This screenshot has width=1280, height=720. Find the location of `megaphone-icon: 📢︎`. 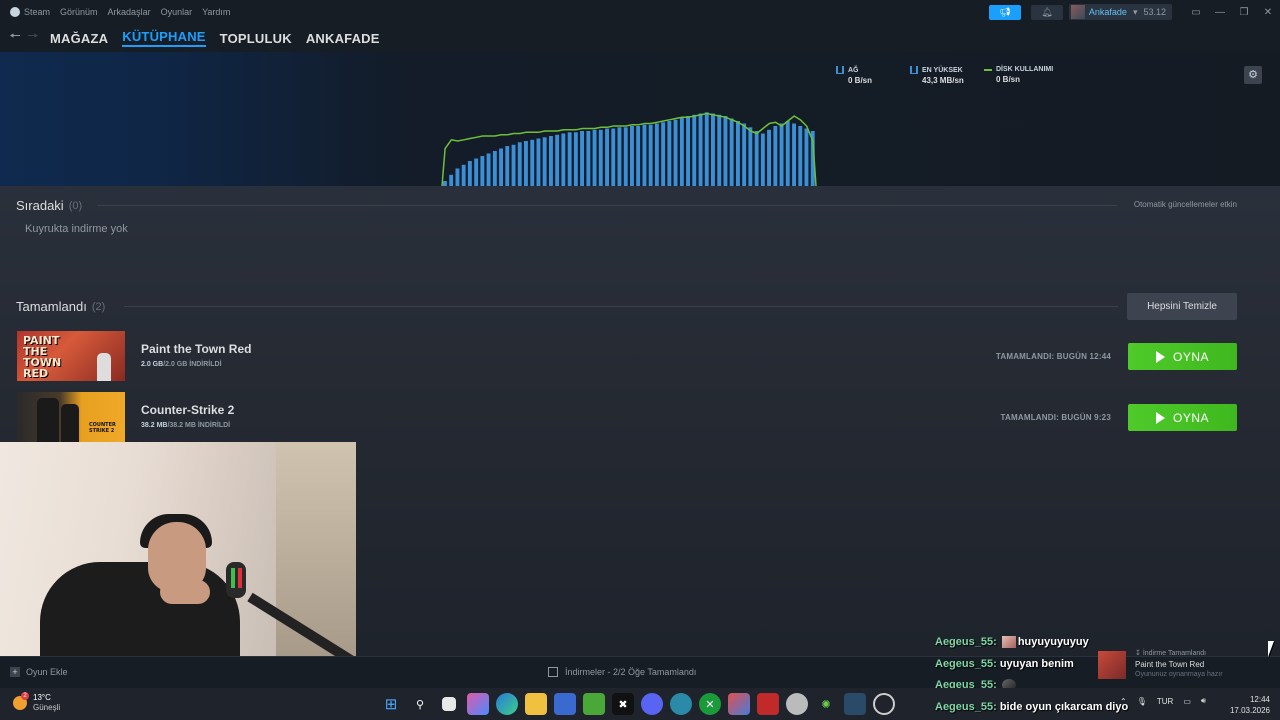

megaphone-icon: 📢︎ is located at coordinates (1005, 11).